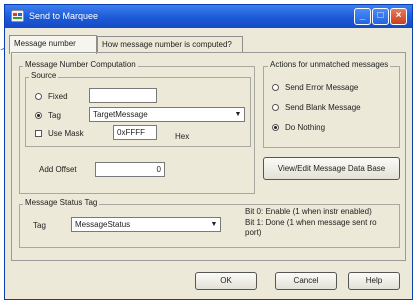 The height and width of the screenshot is (303, 419). I want to click on tag-radio, so click(38, 115).